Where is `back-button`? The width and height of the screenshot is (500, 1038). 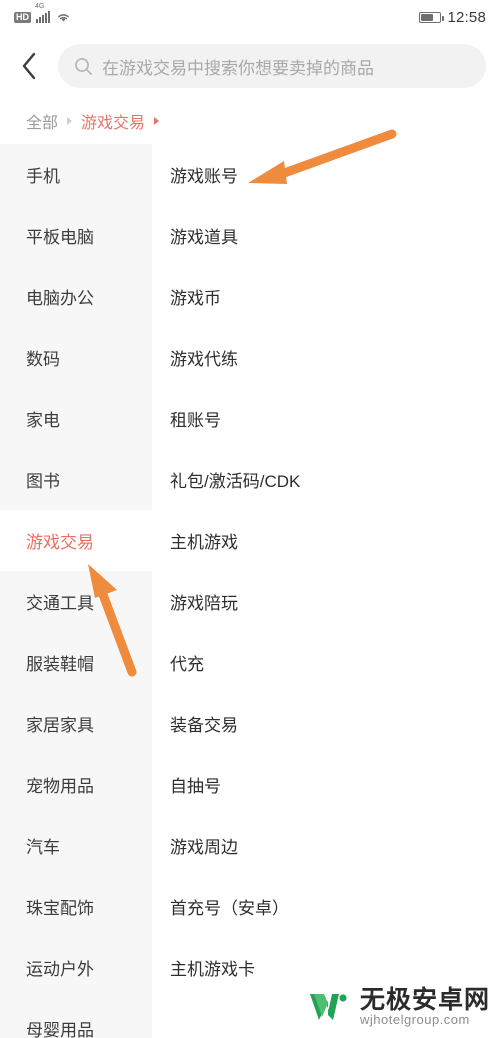 back-button is located at coordinates (29, 66).